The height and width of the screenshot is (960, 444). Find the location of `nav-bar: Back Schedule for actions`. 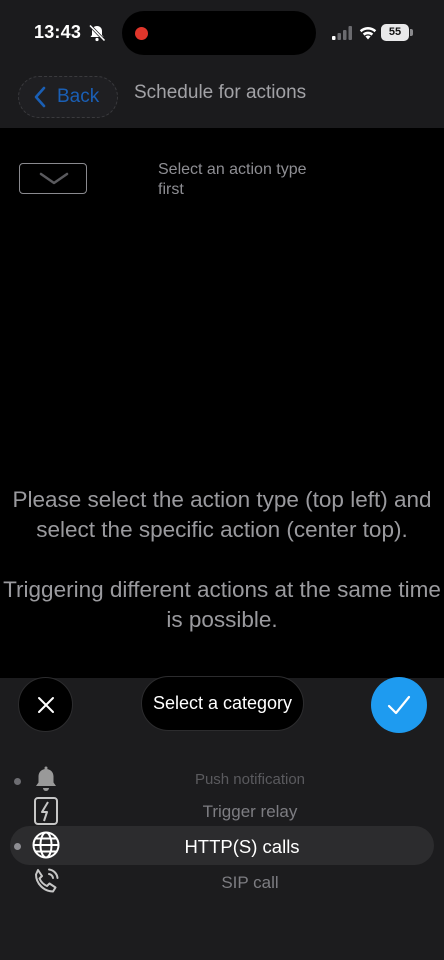

nav-bar: Back Schedule for actions is located at coordinates (222, 96).